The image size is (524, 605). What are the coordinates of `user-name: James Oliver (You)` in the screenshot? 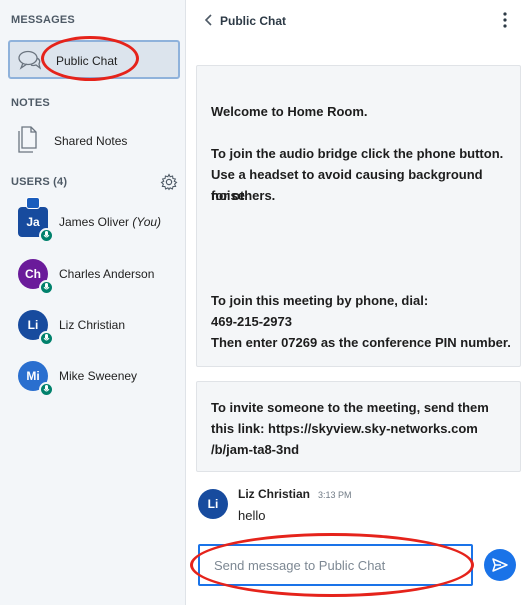 It's located at (110, 222).